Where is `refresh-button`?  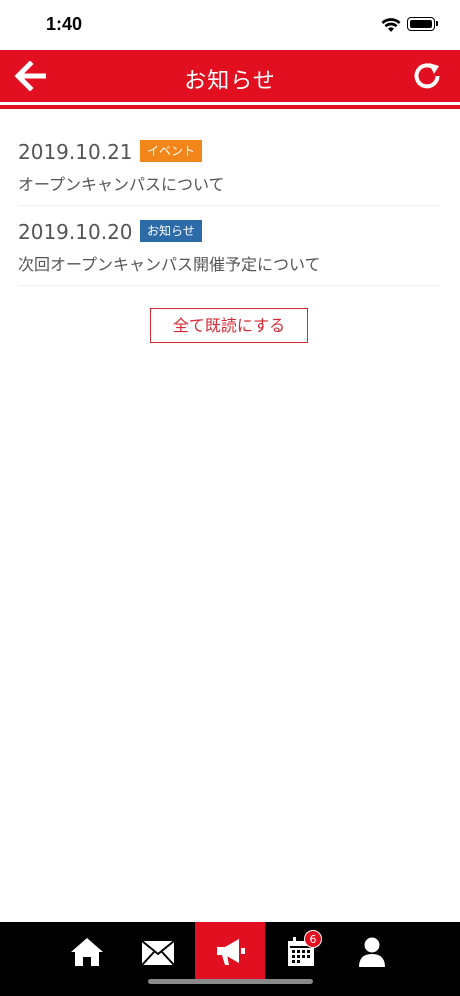 refresh-button is located at coordinates (427, 76).